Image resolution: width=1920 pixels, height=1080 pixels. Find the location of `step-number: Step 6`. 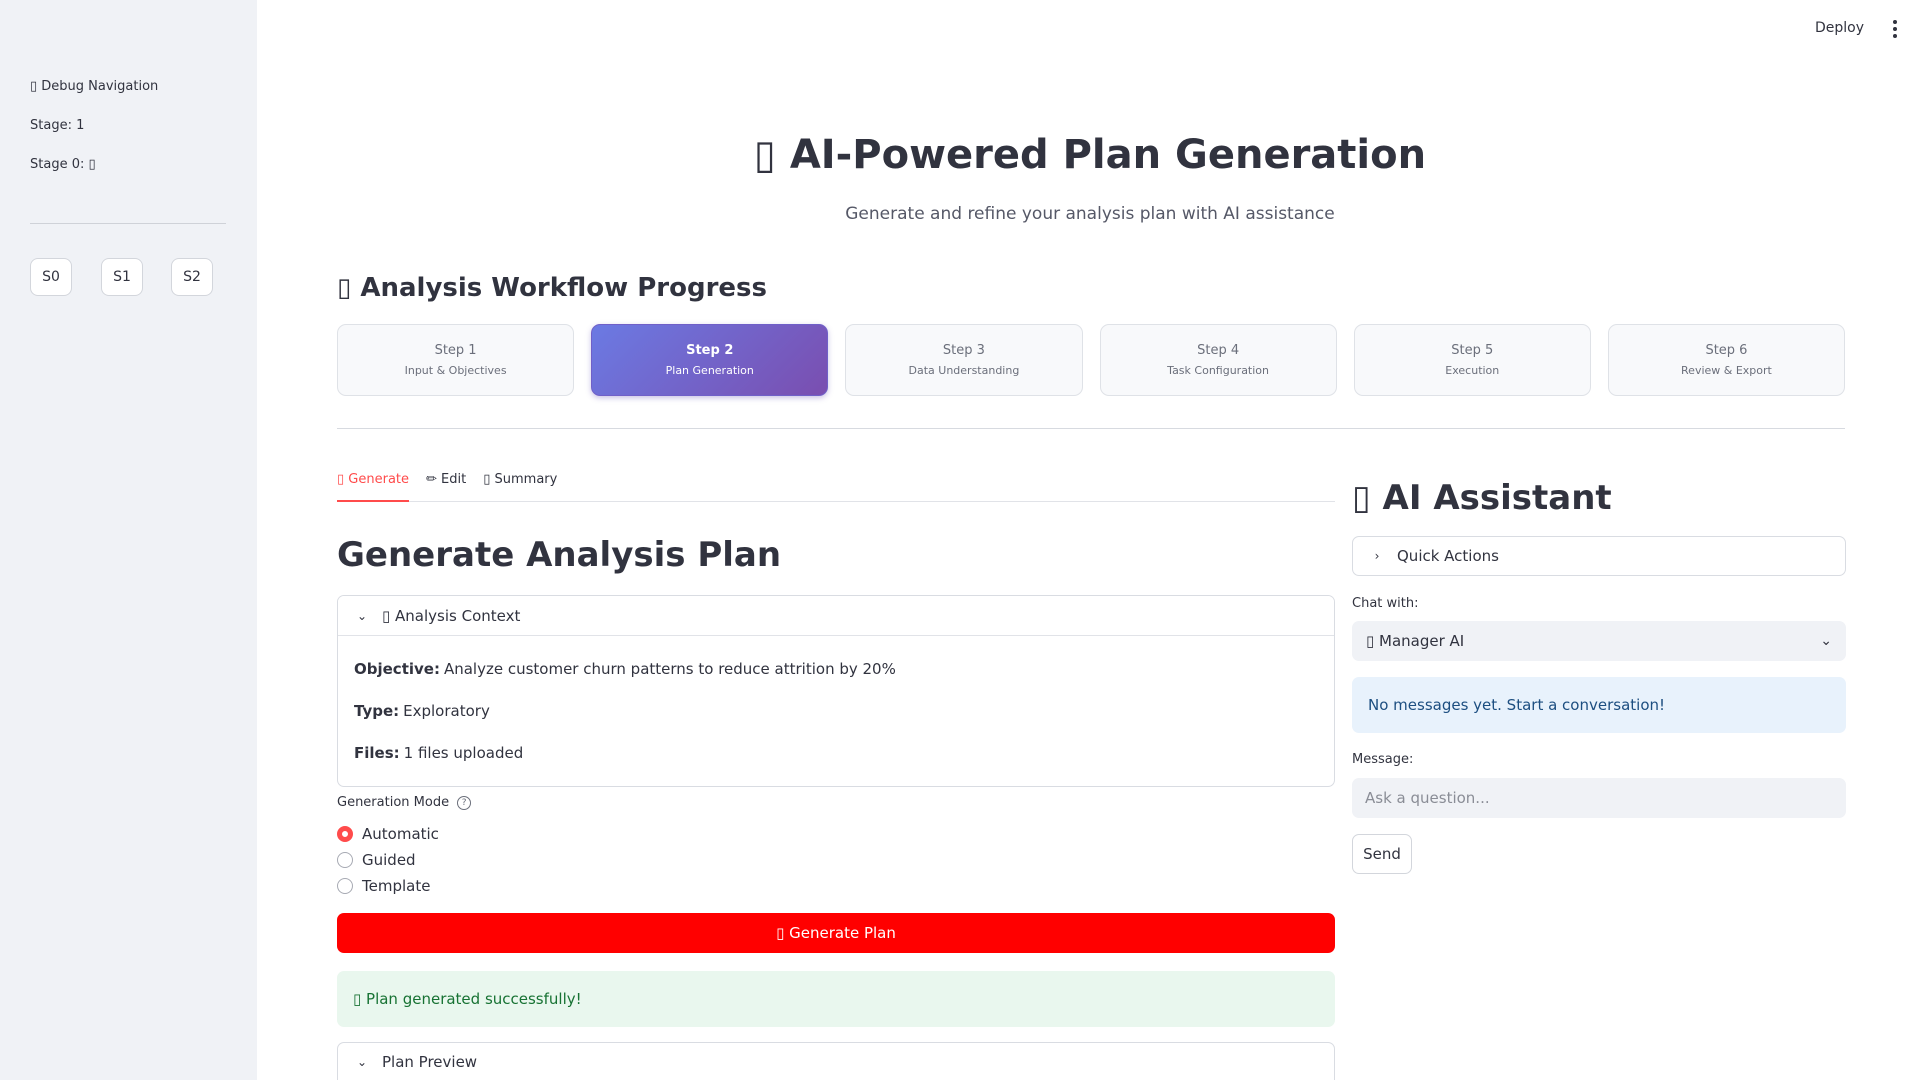

step-number: Step 6 is located at coordinates (1726, 350).